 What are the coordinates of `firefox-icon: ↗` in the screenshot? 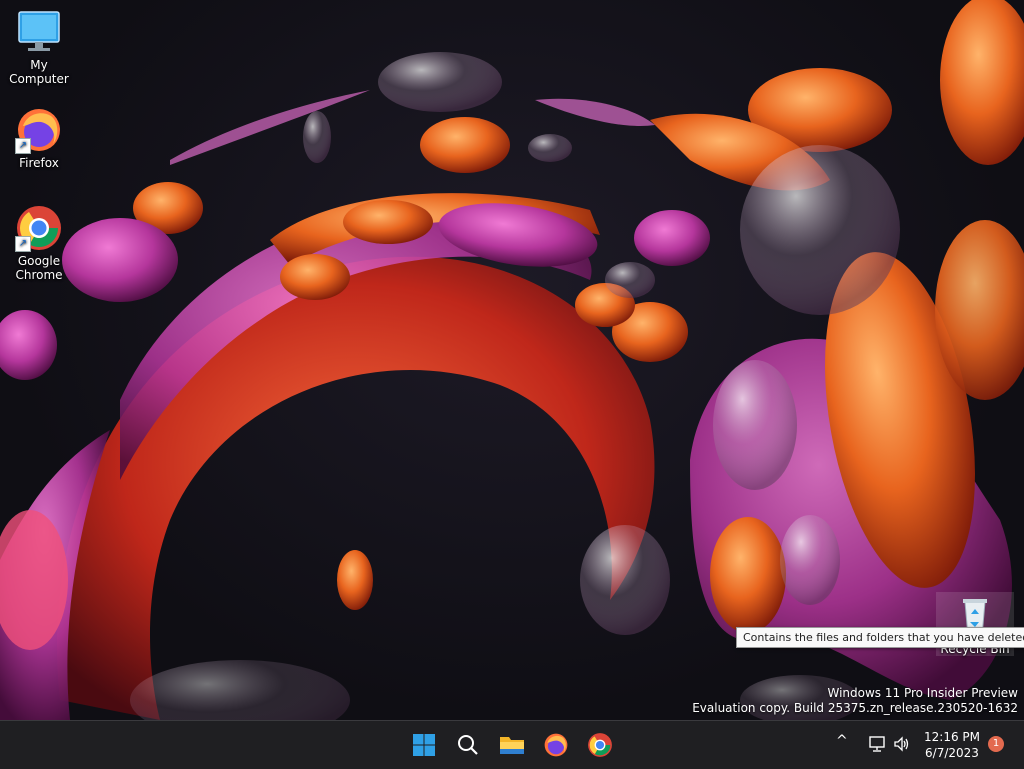 It's located at (39, 130).